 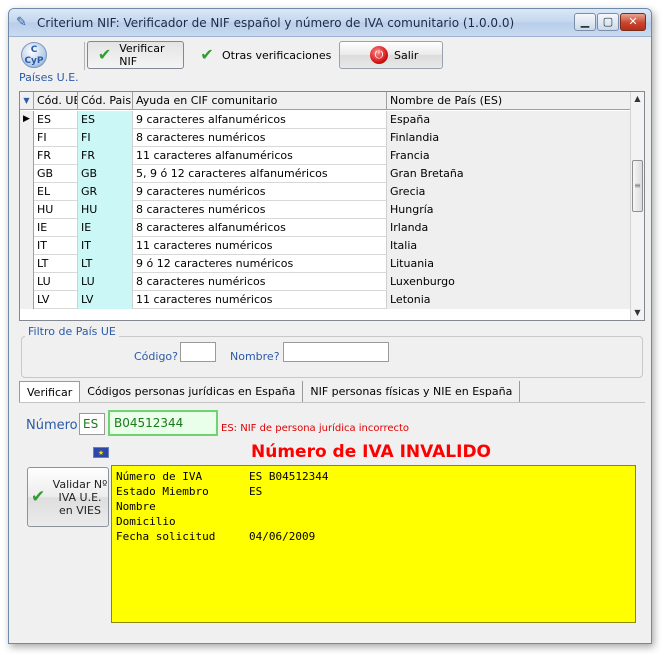 I want to click on tab-nif-personas-fisicas: NIF personas físicas y NIE en España, so click(x=412, y=392).